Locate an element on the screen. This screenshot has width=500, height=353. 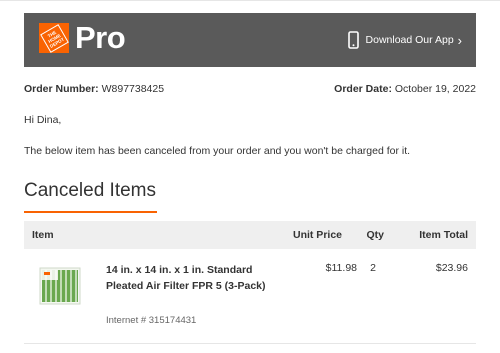
order-date: Order Date: October 19, 2022 is located at coordinates (405, 89).